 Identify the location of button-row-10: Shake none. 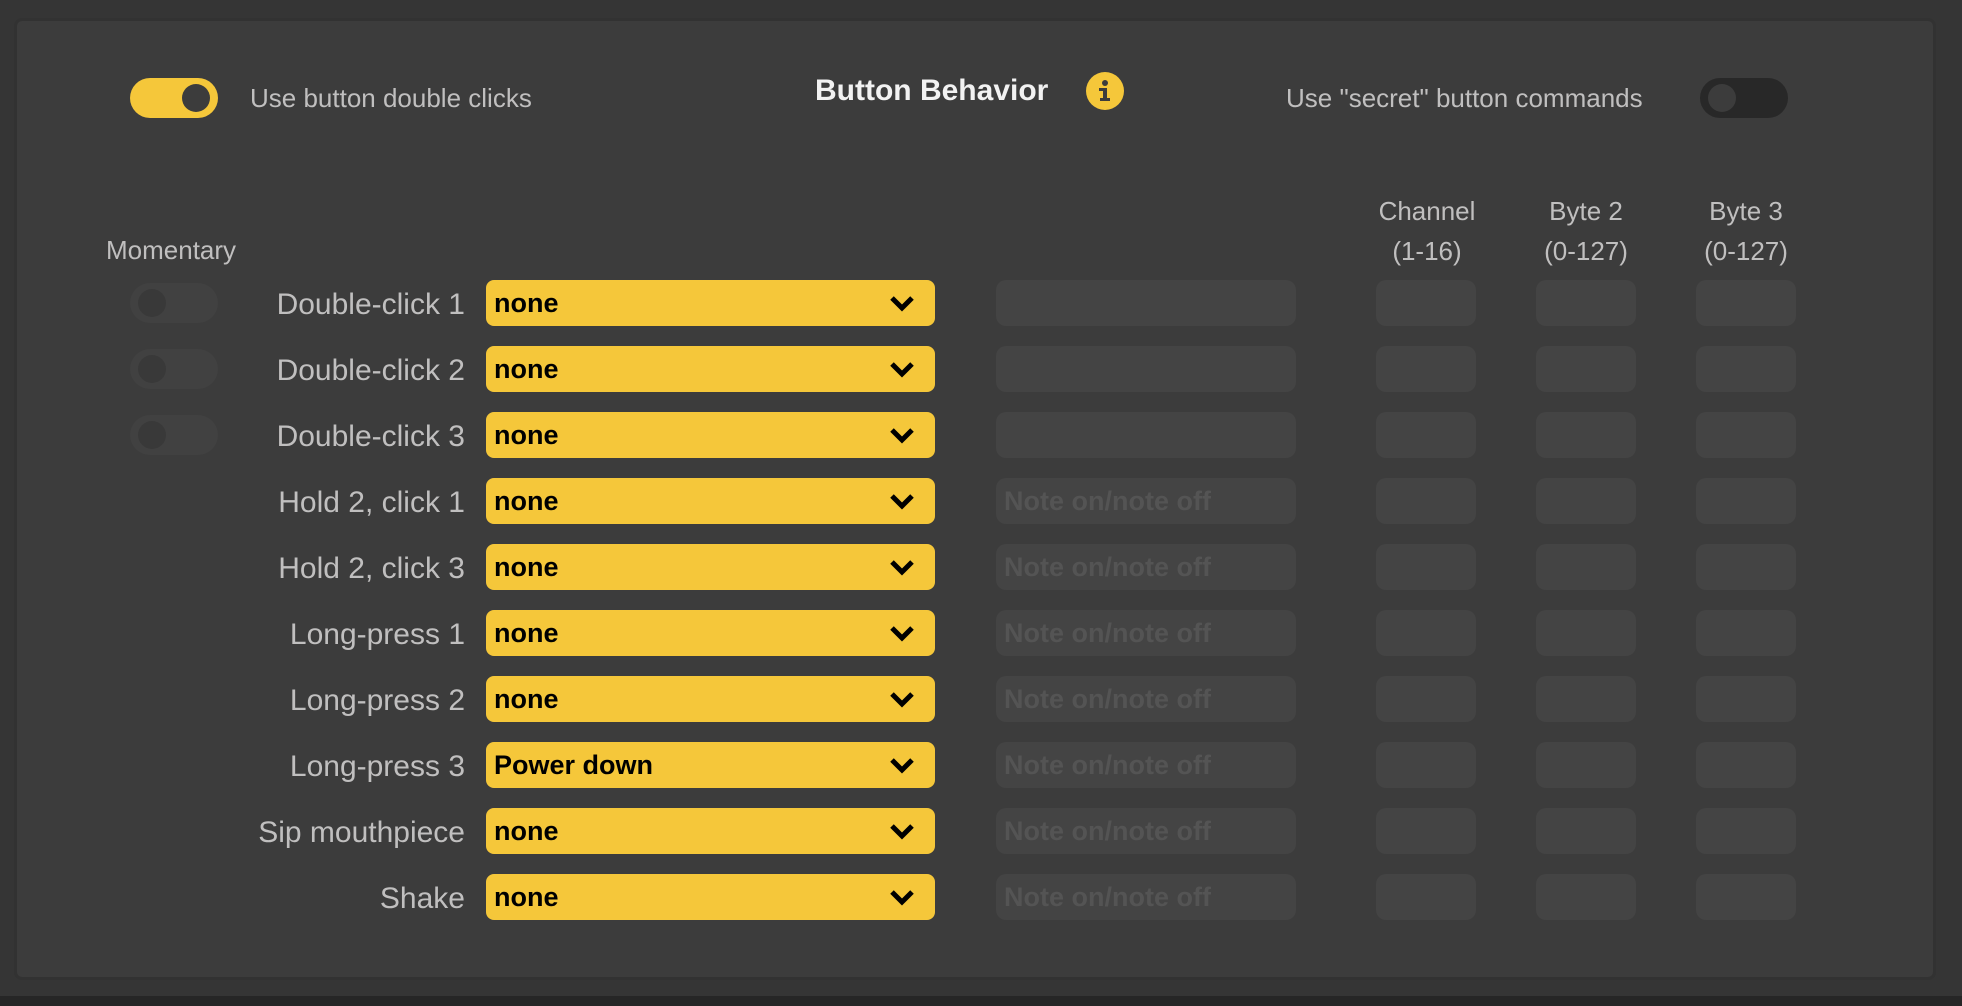
(981, 897).